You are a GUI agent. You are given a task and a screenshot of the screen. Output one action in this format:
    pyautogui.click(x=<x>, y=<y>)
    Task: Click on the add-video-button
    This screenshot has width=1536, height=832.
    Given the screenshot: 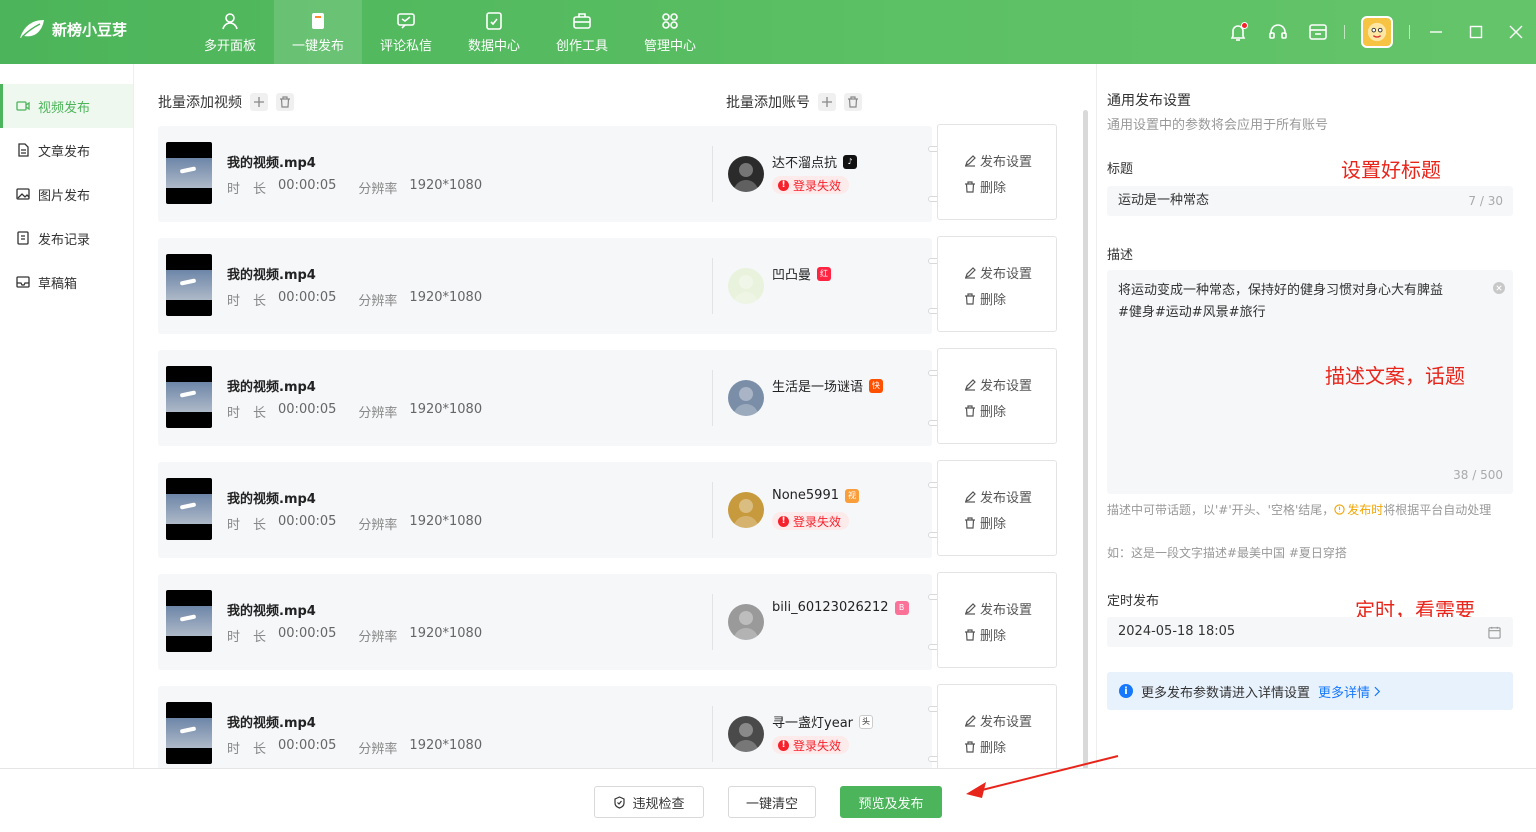 What is the action you would take?
    pyautogui.click(x=259, y=102)
    